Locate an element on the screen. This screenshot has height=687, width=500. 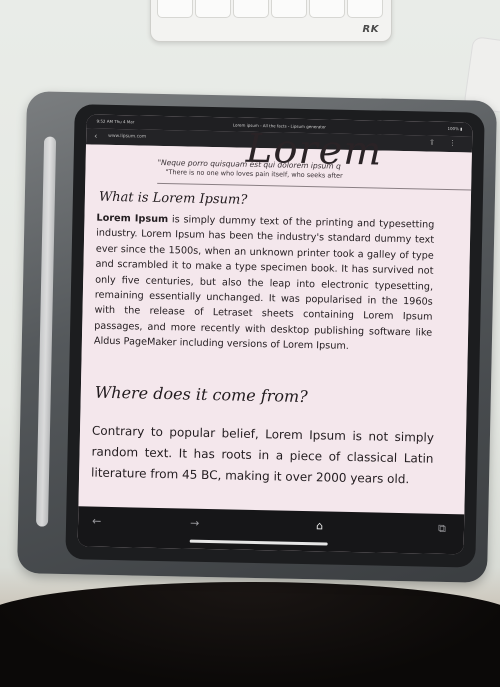
divider is located at coordinates (314, 186).